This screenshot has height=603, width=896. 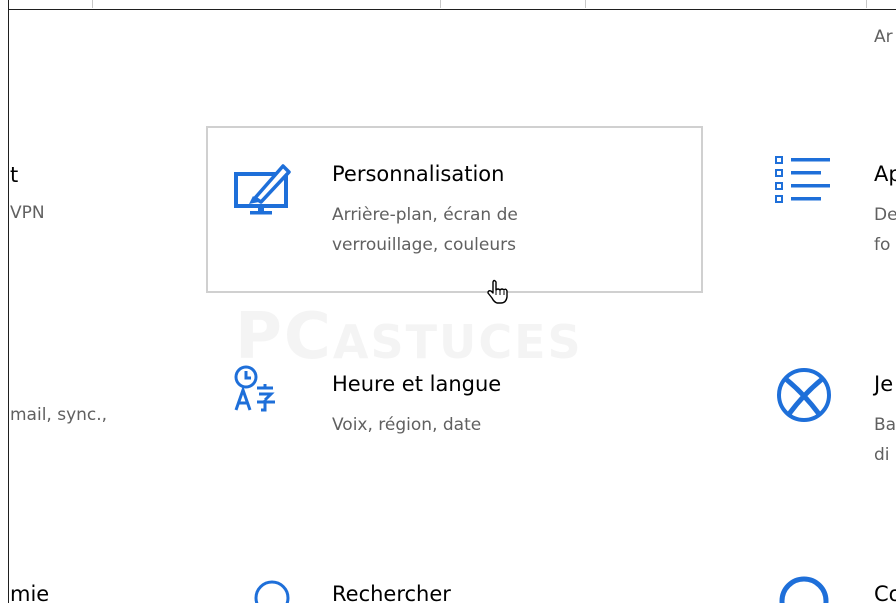 I want to click on tile-network-partial: t VPN, so click(x=100, y=200).